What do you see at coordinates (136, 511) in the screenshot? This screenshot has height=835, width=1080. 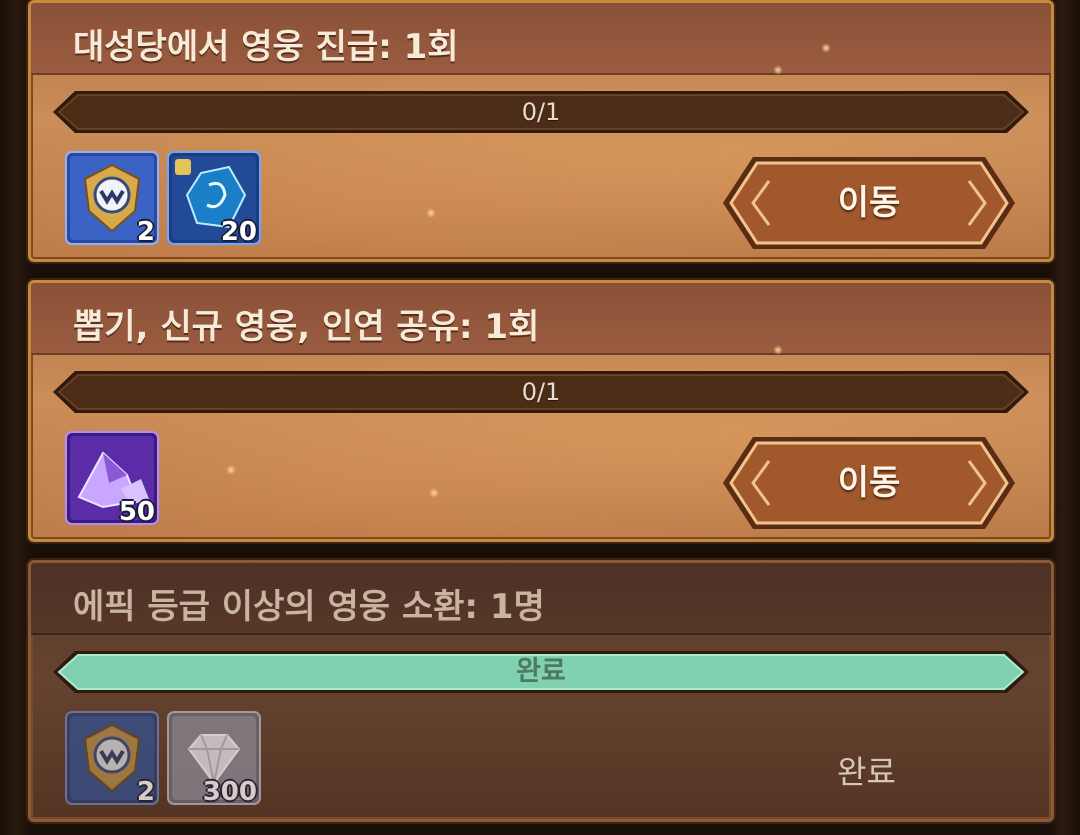 I see `reward-count: 50` at bounding box center [136, 511].